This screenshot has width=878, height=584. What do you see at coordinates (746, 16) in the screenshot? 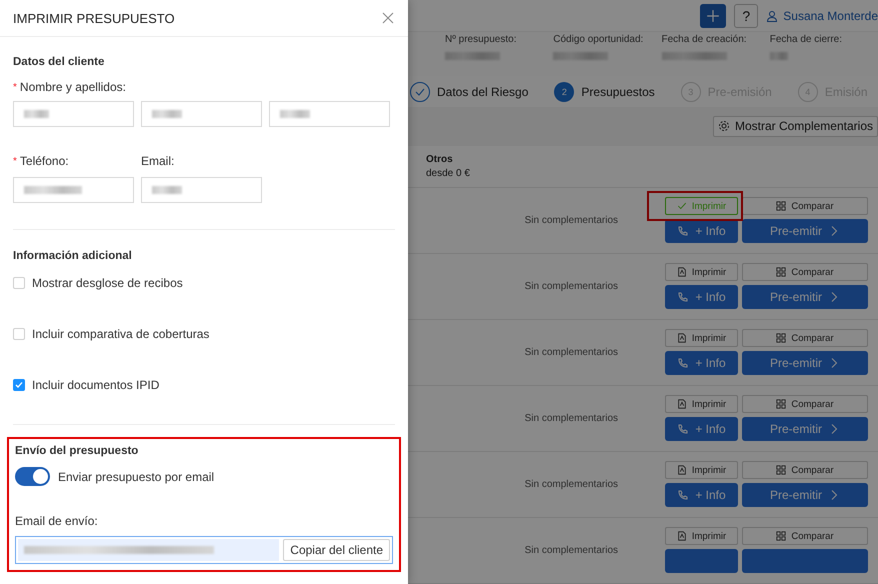
I see `help-button: ?` at bounding box center [746, 16].